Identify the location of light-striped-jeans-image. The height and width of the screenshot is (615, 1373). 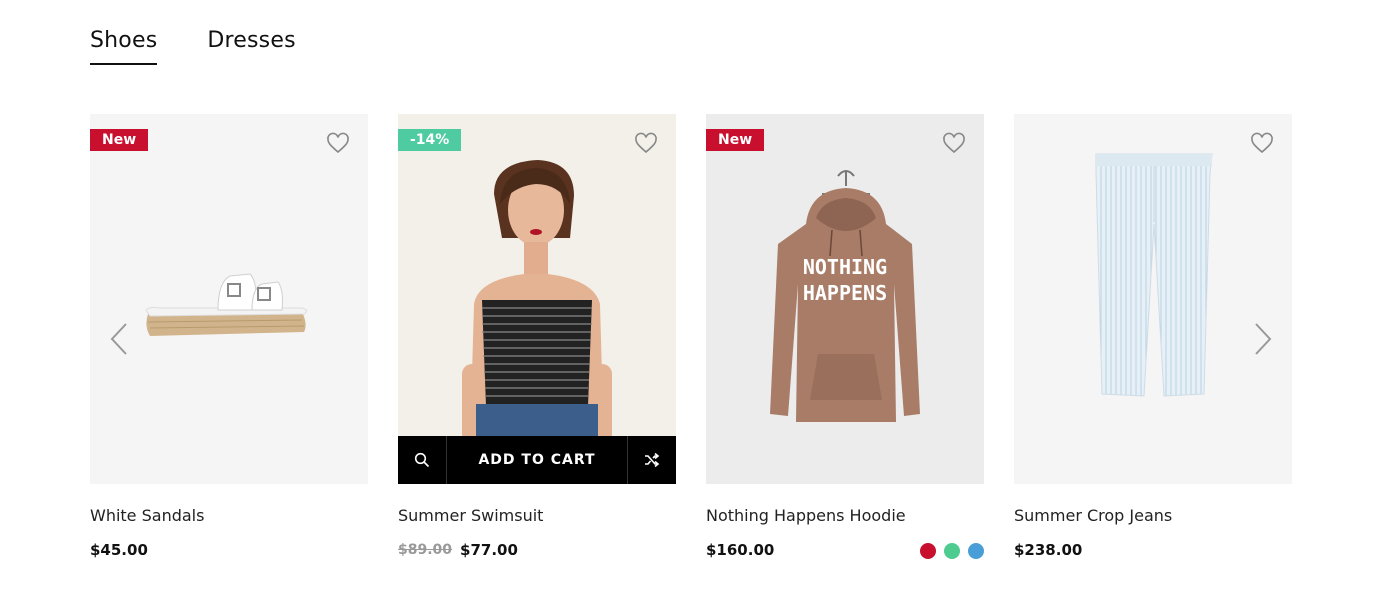
(1154, 275).